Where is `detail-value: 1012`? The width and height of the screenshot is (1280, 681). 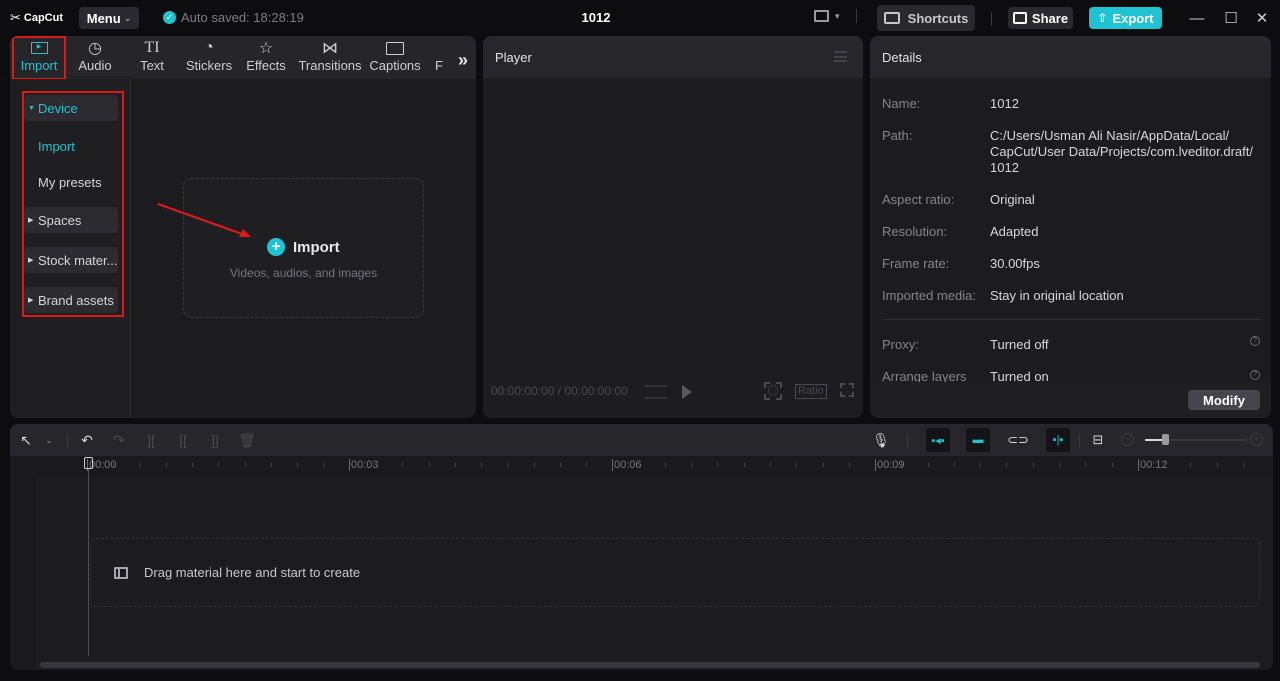 detail-value: 1012 is located at coordinates (1004, 103).